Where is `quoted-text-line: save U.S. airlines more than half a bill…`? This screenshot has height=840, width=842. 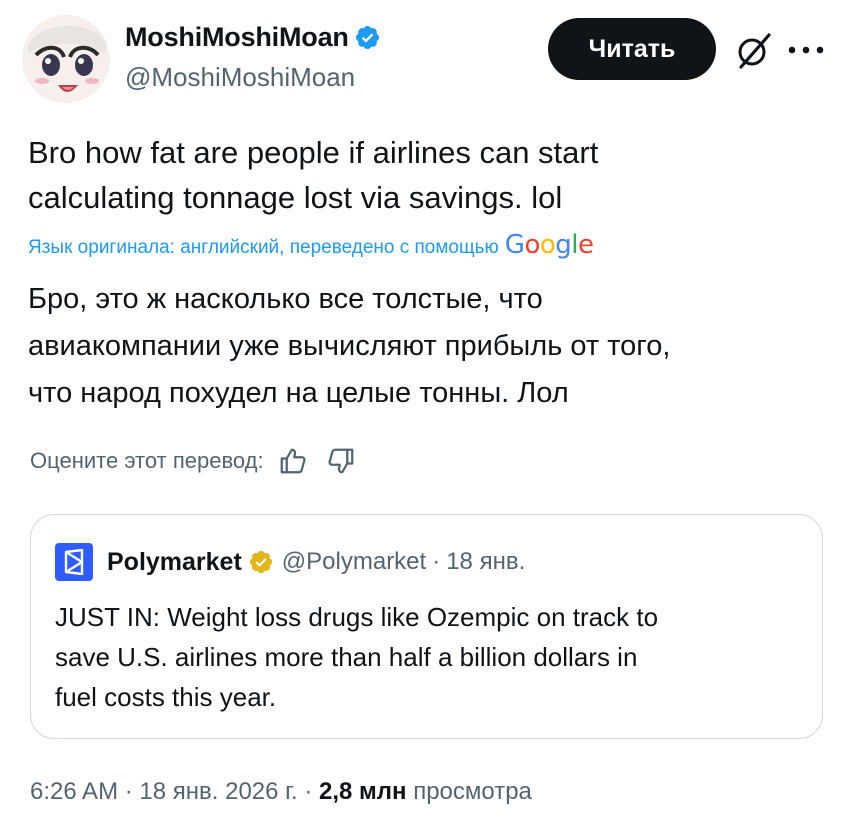 quoted-text-line: save U.S. airlines more than half a bill… is located at coordinates (346, 657).